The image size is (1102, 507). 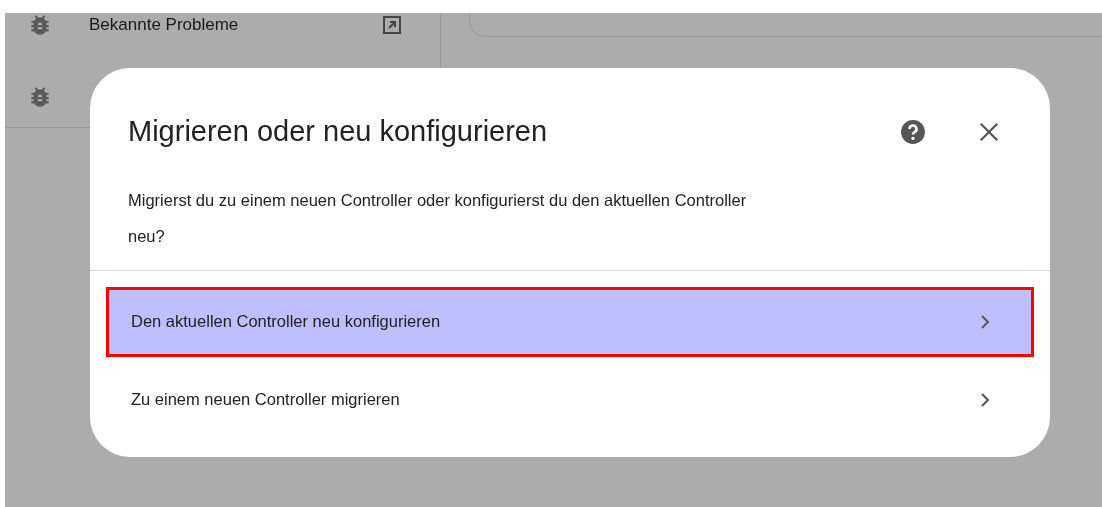 What do you see at coordinates (989, 131) in the screenshot?
I see `close-icon` at bounding box center [989, 131].